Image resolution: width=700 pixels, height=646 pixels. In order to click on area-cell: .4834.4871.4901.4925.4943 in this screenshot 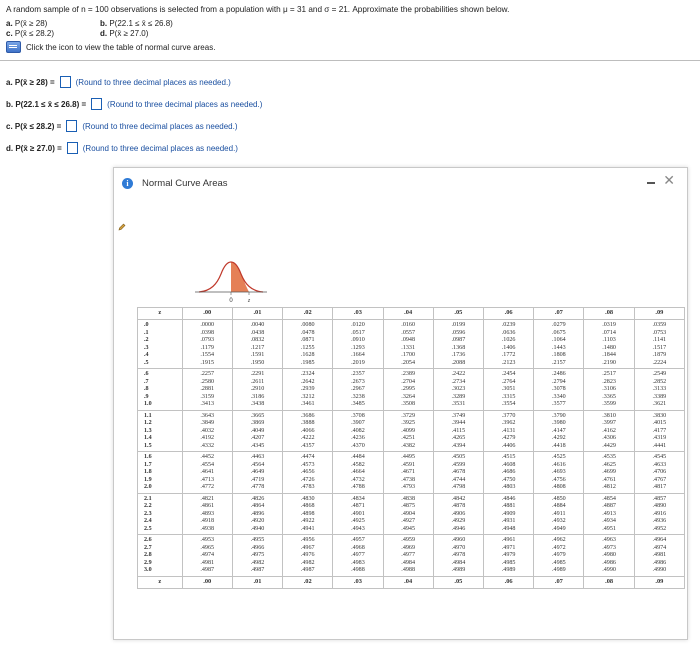, I will do `click(358, 513)`.